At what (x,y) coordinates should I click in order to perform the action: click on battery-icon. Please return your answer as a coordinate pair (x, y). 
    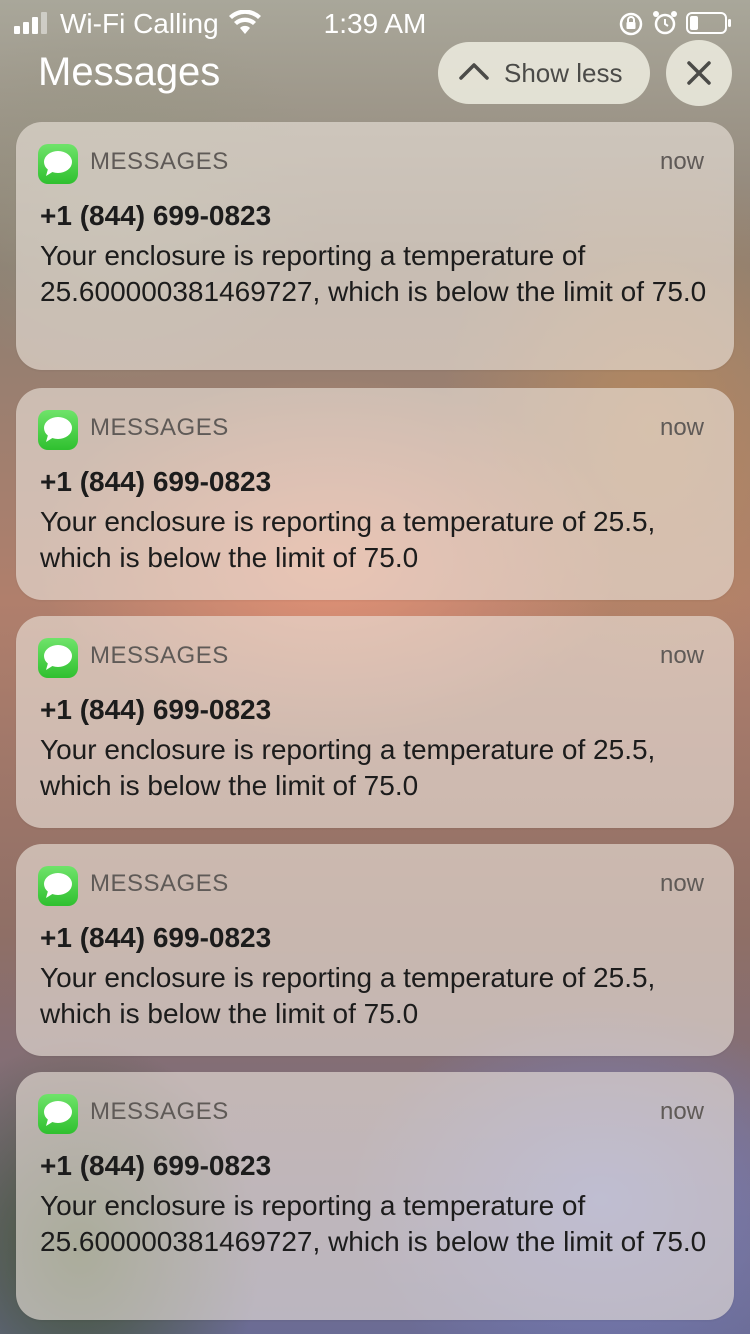
    Looking at the image, I should click on (708, 23).